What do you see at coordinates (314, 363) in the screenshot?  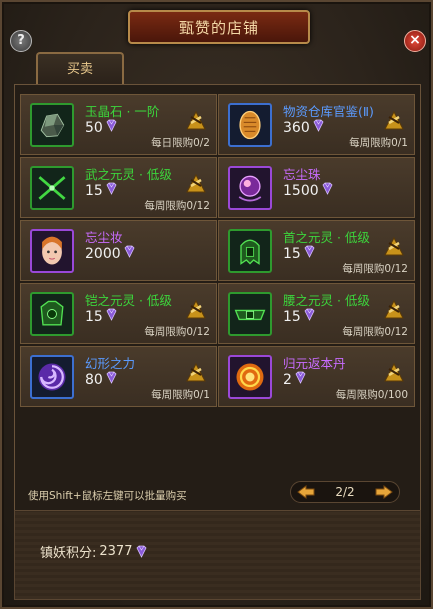 I see `item-name: 归元返本丹` at bounding box center [314, 363].